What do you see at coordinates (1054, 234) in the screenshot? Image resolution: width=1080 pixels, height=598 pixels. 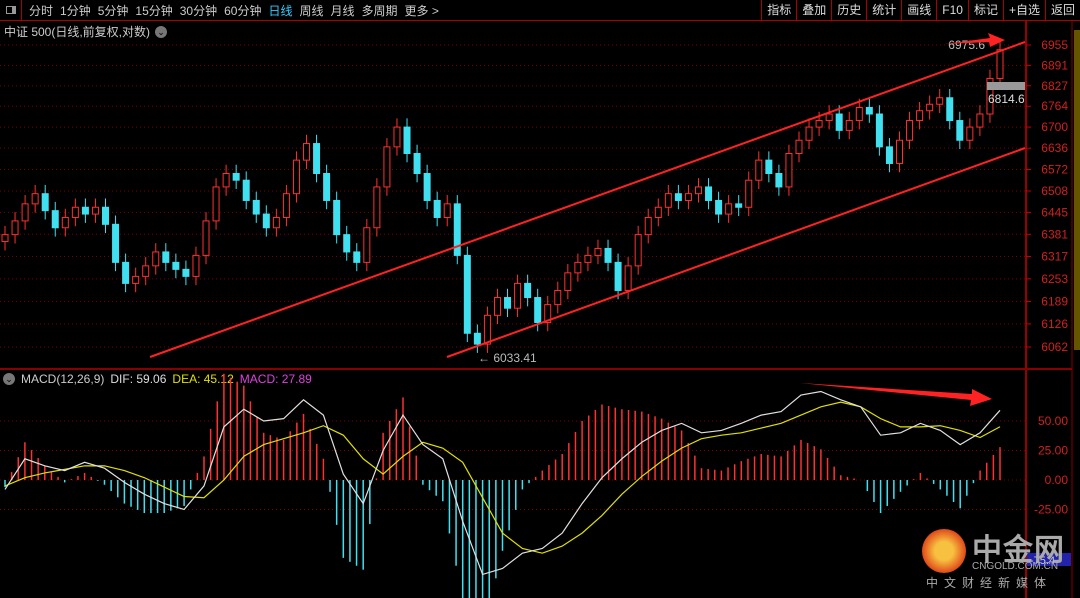 I see `y-tick-label: 6381` at bounding box center [1054, 234].